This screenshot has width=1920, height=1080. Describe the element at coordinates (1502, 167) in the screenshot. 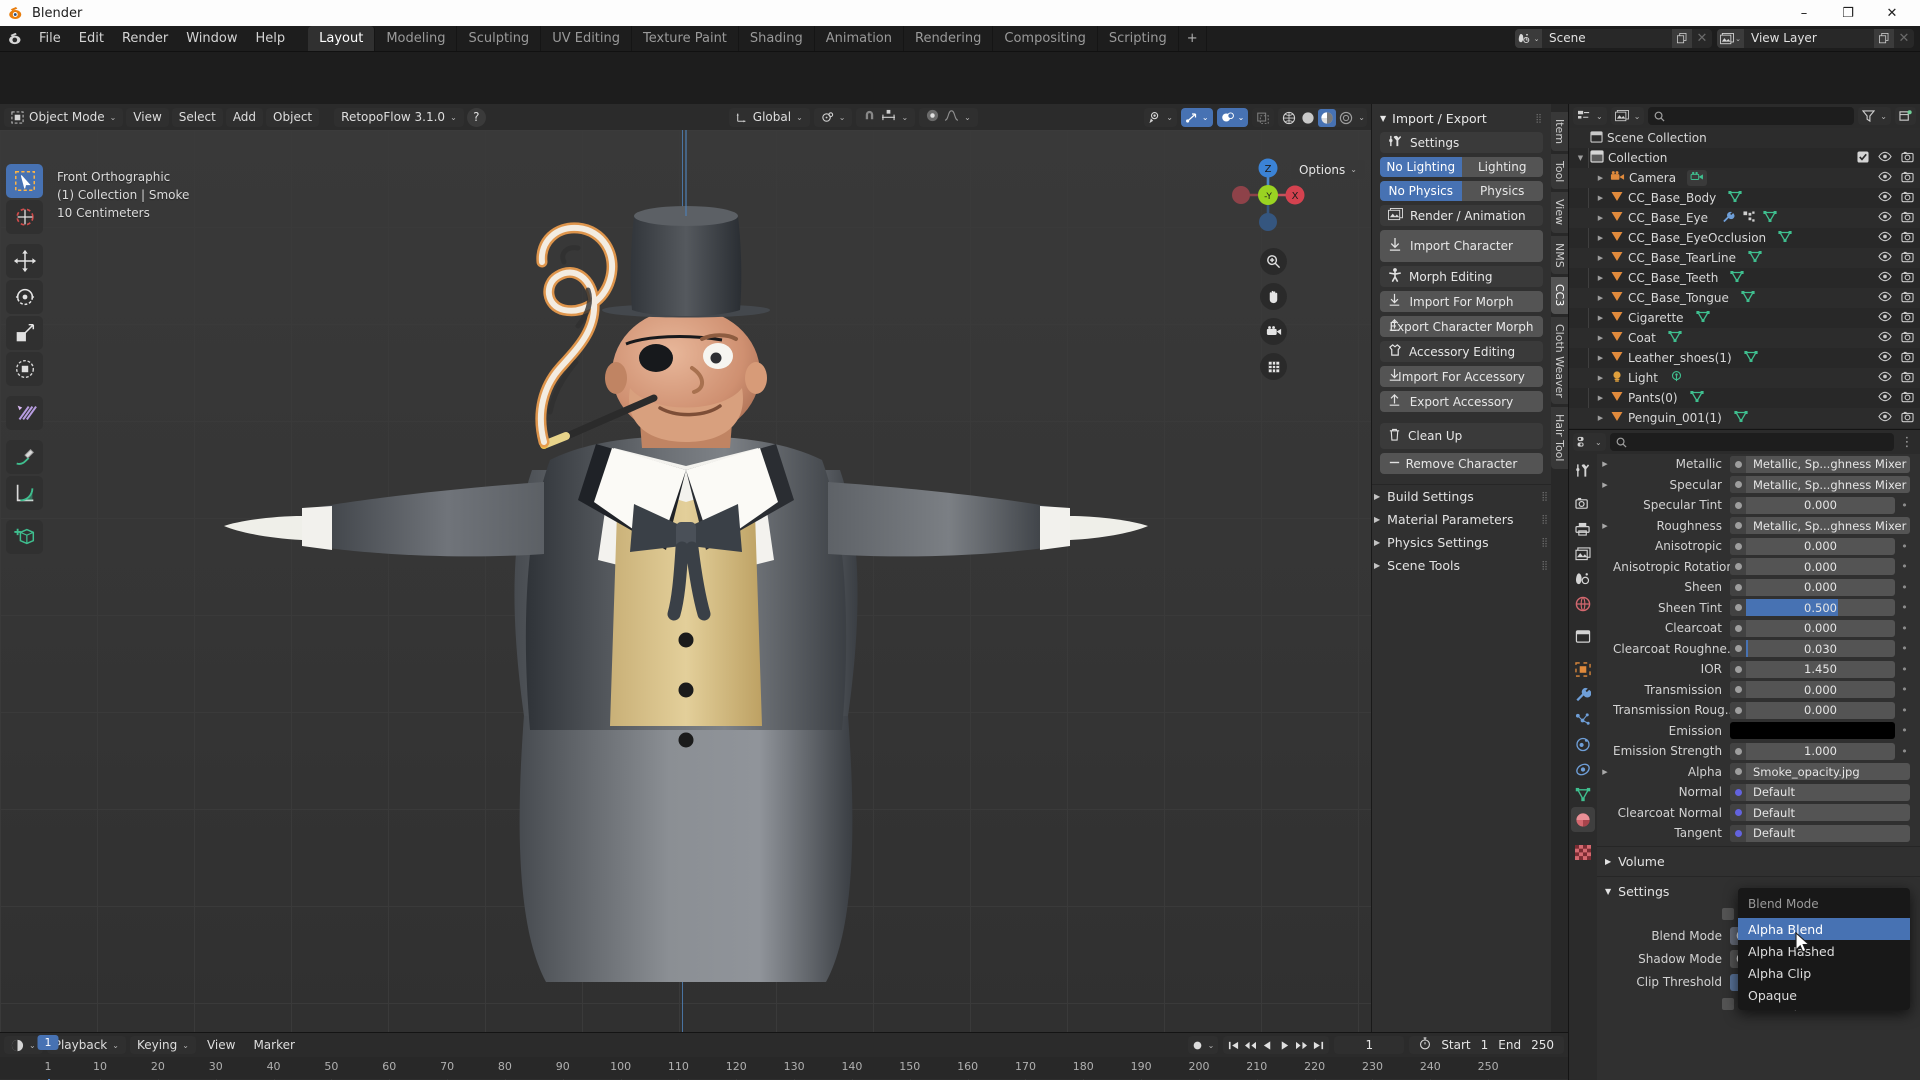

I see `lighting-button: Lighting` at that location.